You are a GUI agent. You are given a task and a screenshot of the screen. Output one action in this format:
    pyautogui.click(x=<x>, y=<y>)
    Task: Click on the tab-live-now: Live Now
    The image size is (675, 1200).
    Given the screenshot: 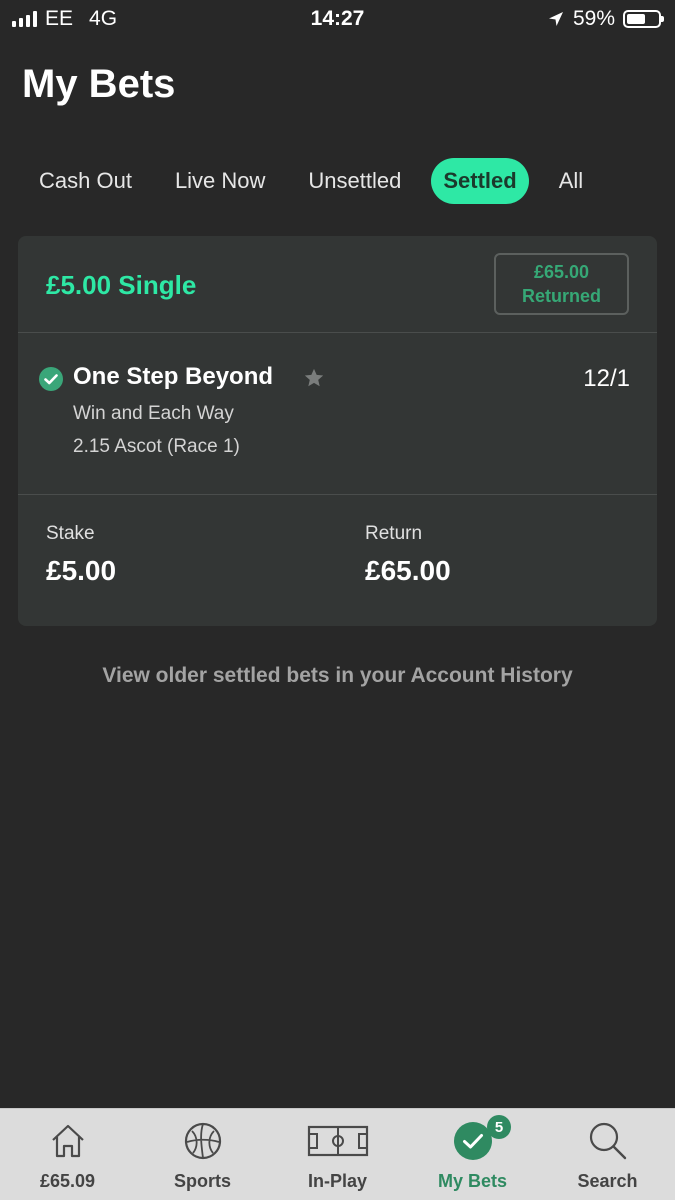 What is the action you would take?
    pyautogui.click(x=220, y=181)
    